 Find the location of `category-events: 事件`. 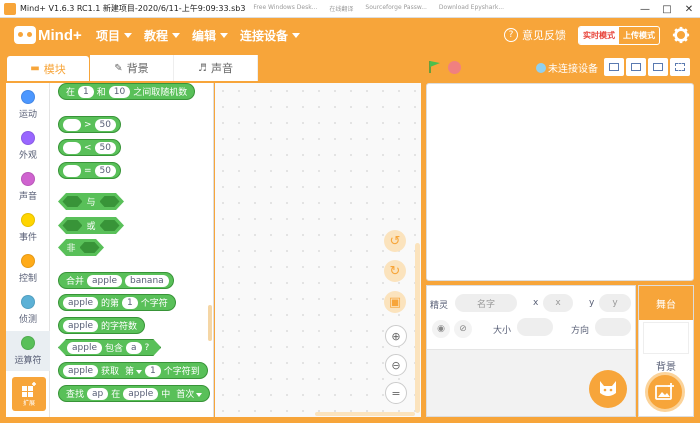

category-events: 事件 is located at coordinates (28, 228).